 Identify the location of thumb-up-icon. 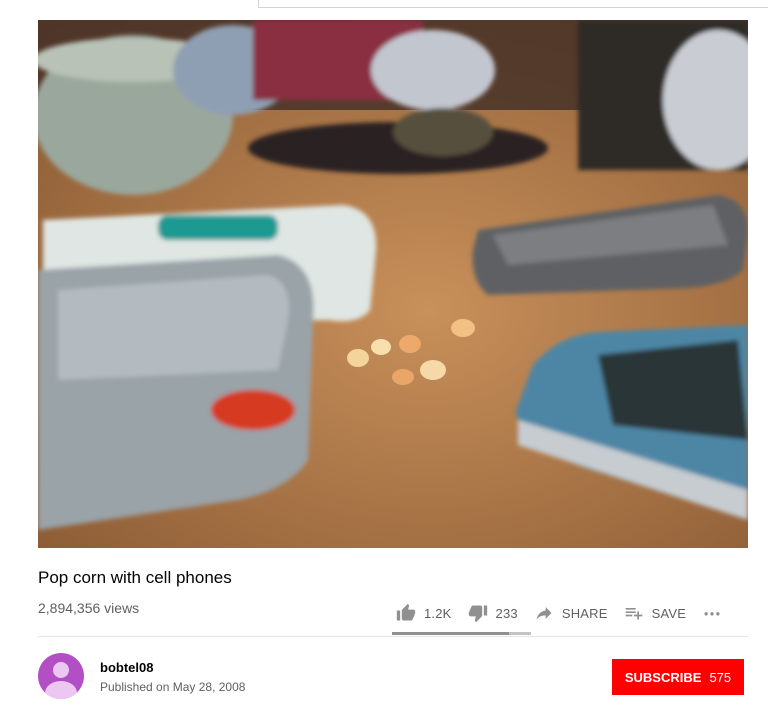
(406, 612).